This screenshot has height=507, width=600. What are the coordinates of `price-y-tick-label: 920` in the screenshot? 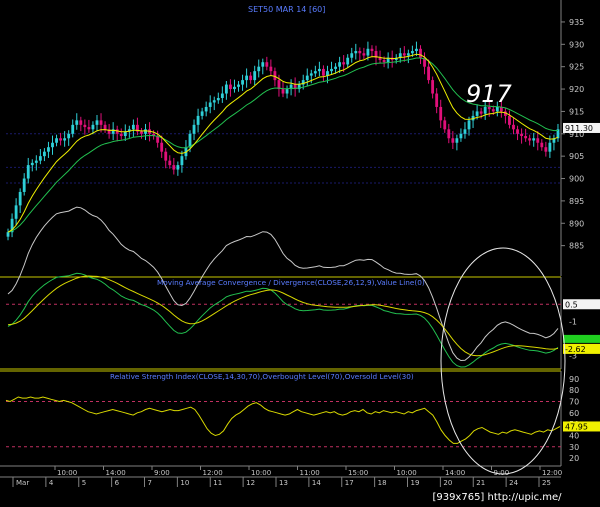 It's located at (576, 89).